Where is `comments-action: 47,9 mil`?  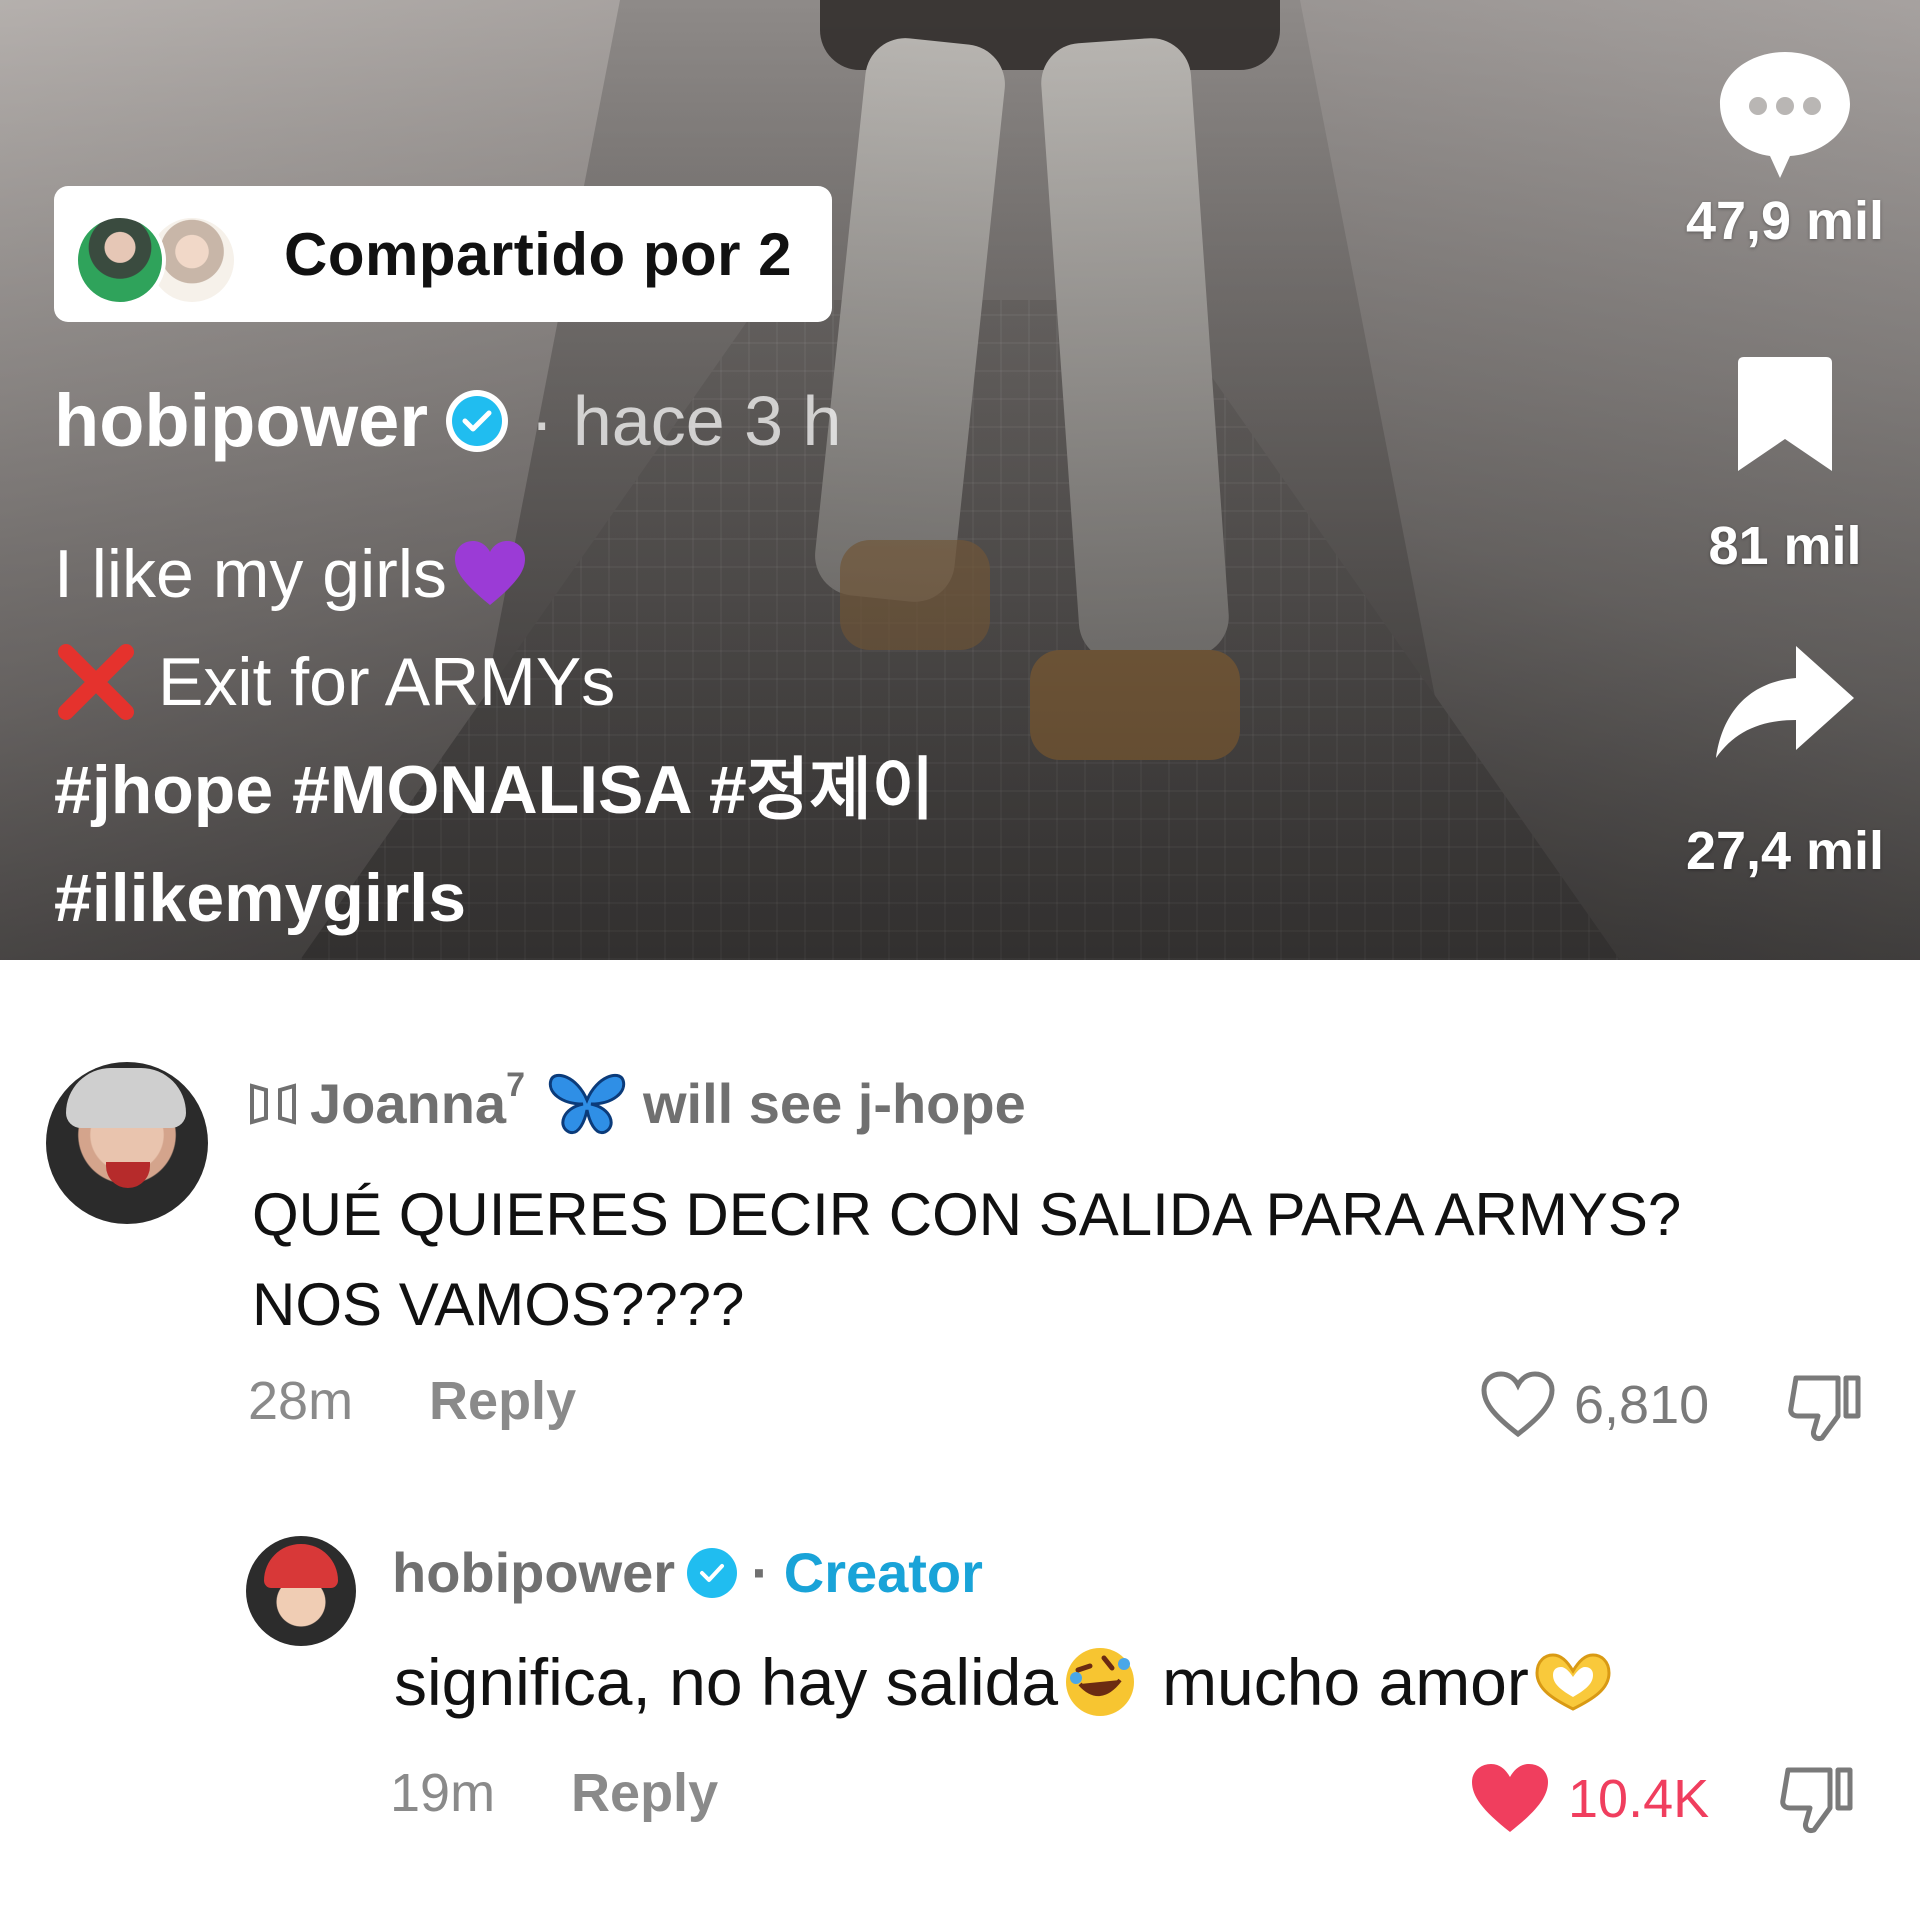 comments-action: 47,9 mil is located at coordinates (1785, 146).